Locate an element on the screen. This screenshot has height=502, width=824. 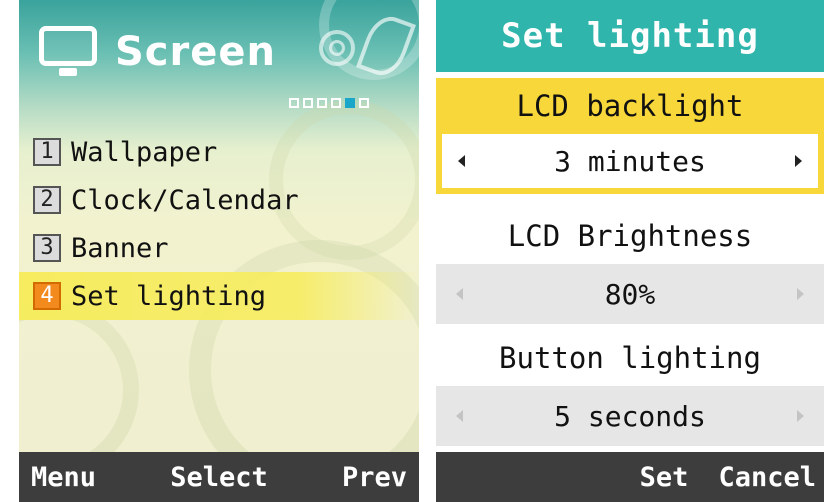
menu-item-banner: 3 Banner is located at coordinates (219, 248).